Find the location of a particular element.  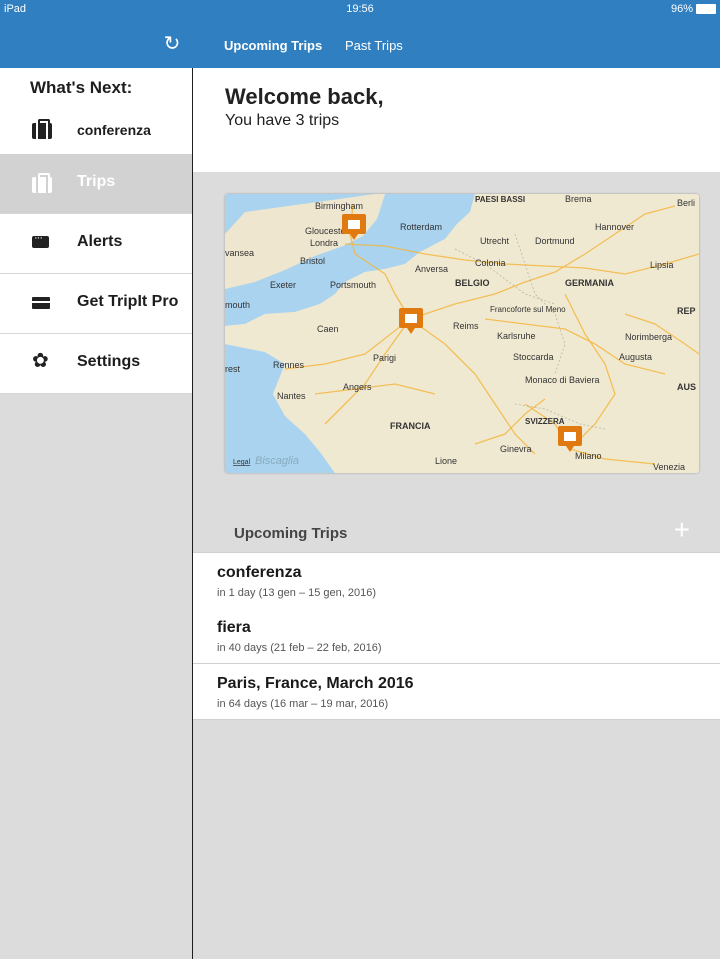

next-trip-label: conferenza is located at coordinates (114, 130).